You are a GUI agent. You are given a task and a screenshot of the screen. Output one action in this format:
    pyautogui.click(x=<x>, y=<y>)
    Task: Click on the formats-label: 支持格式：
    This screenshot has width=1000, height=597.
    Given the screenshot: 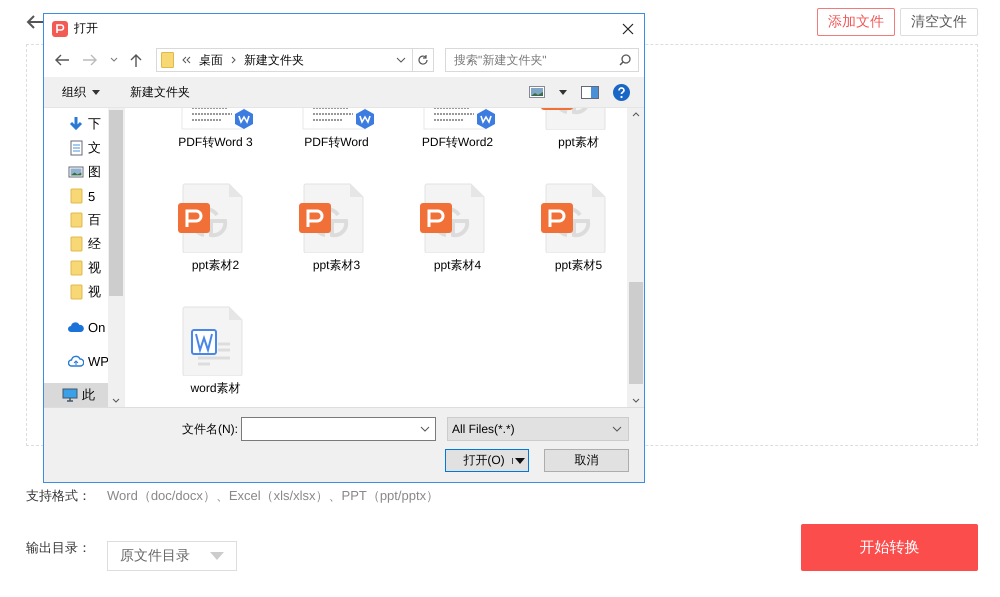 What is the action you would take?
    pyautogui.click(x=59, y=496)
    